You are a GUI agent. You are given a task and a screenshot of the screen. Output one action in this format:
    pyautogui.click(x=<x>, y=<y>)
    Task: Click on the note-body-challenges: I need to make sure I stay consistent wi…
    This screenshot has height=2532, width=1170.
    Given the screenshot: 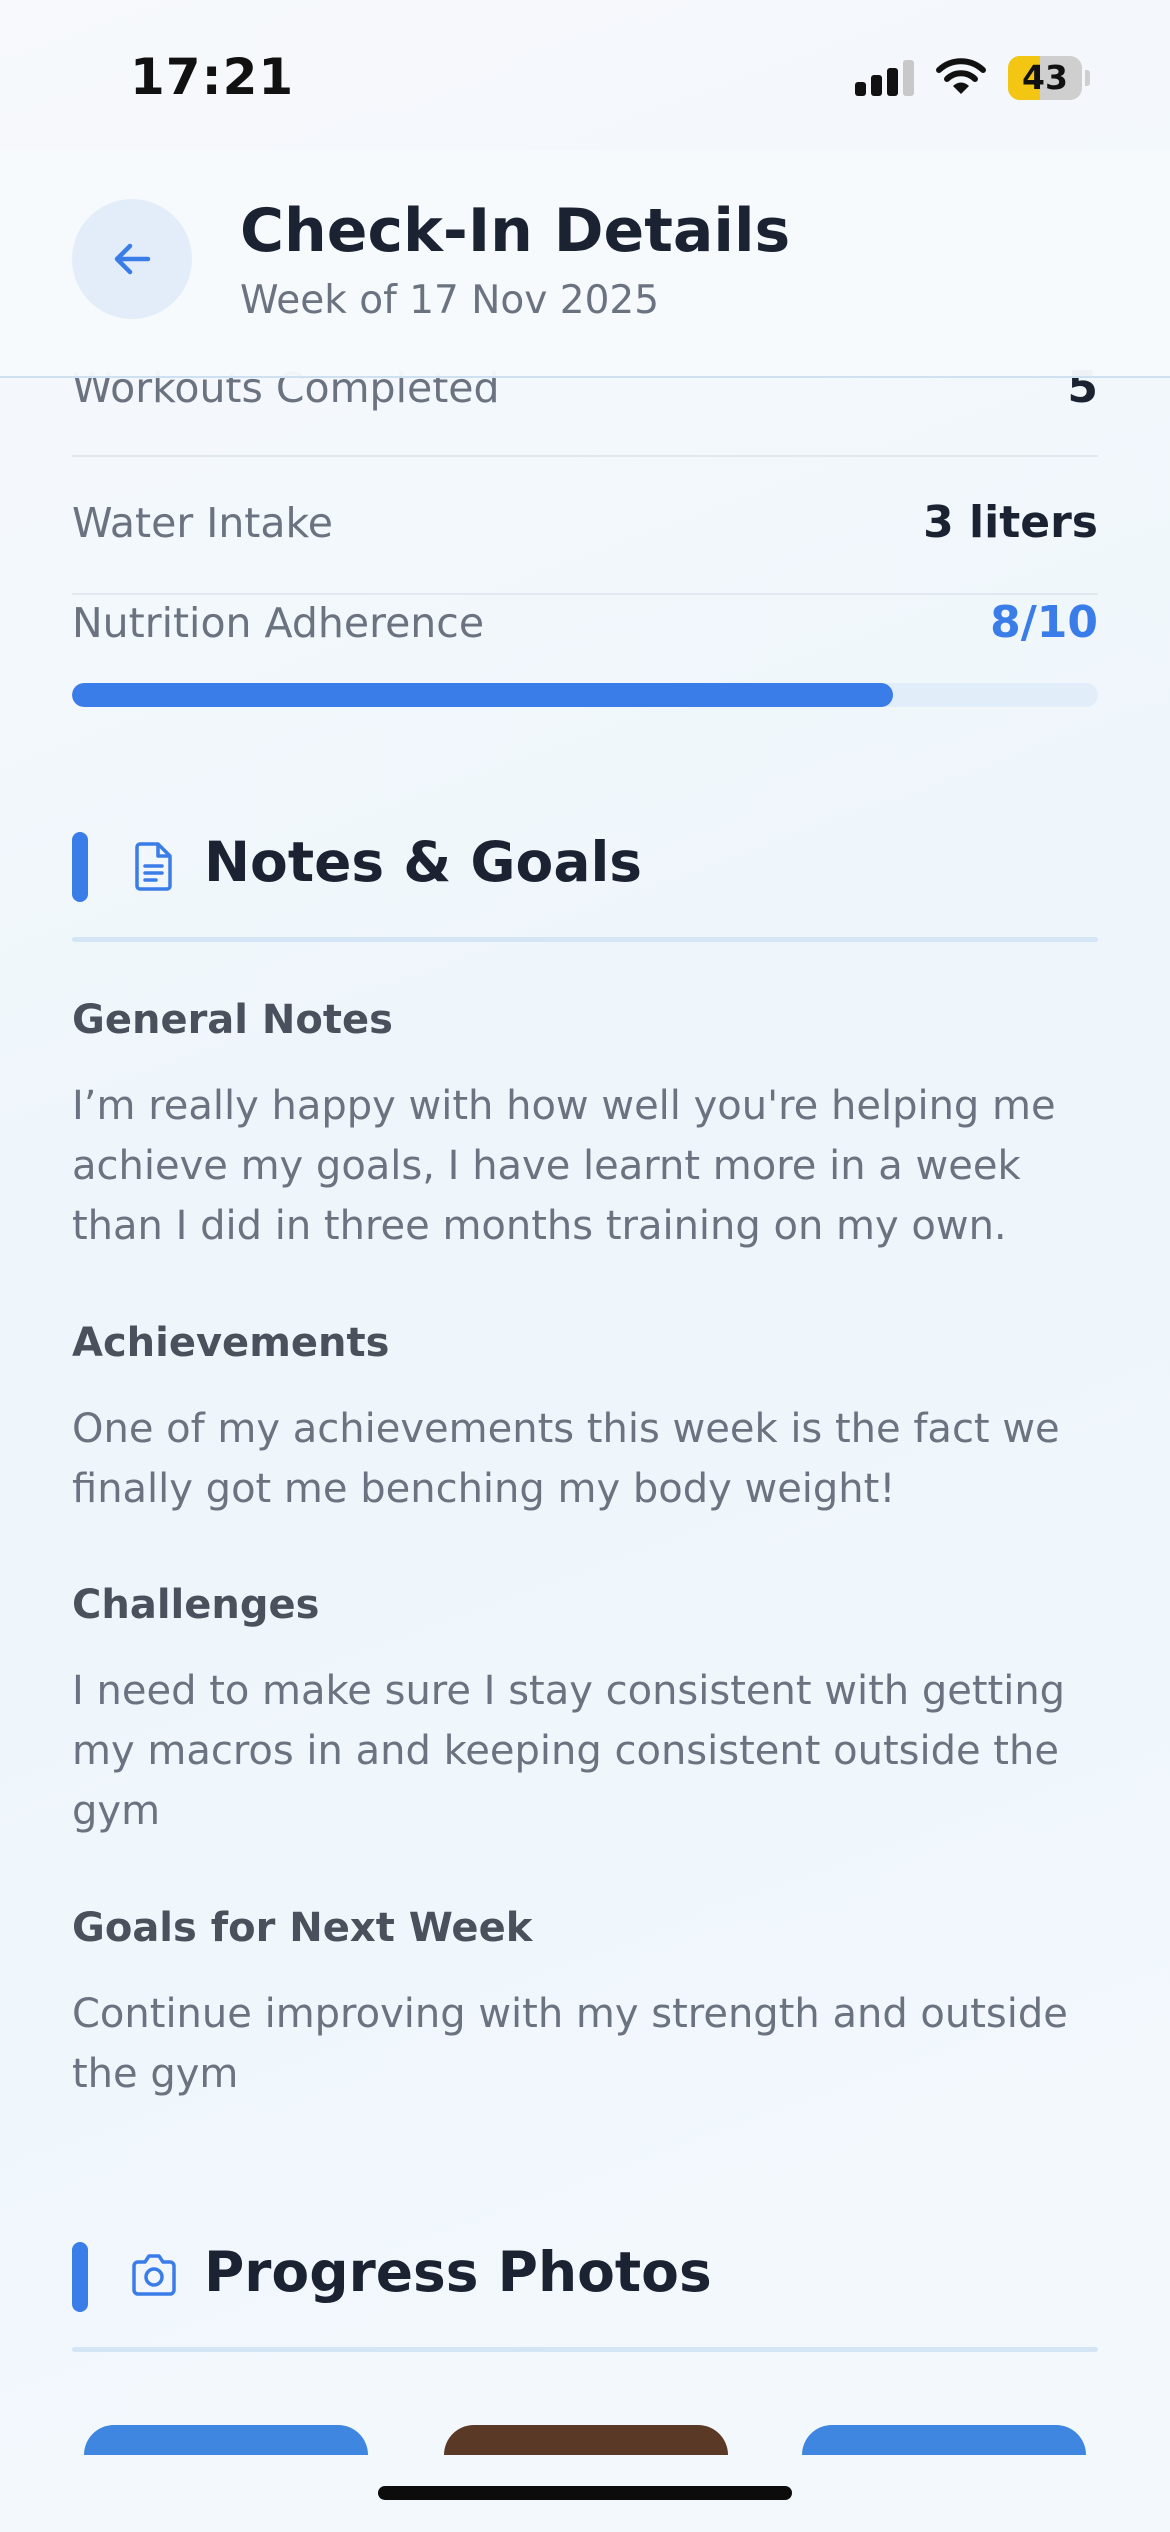 What is the action you would take?
    pyautogui.click(x=569, y=1751)
    